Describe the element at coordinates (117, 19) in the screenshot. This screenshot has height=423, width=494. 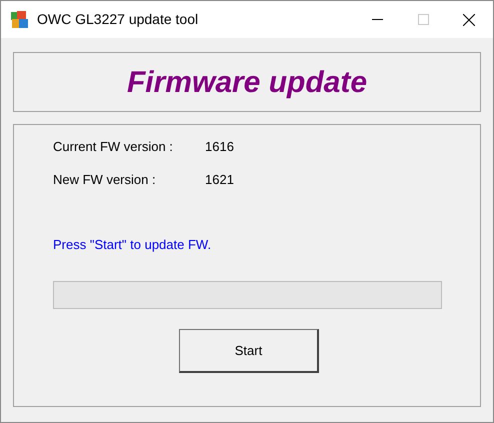
I see `window-title: OWC GL3227 update tool` at that location.